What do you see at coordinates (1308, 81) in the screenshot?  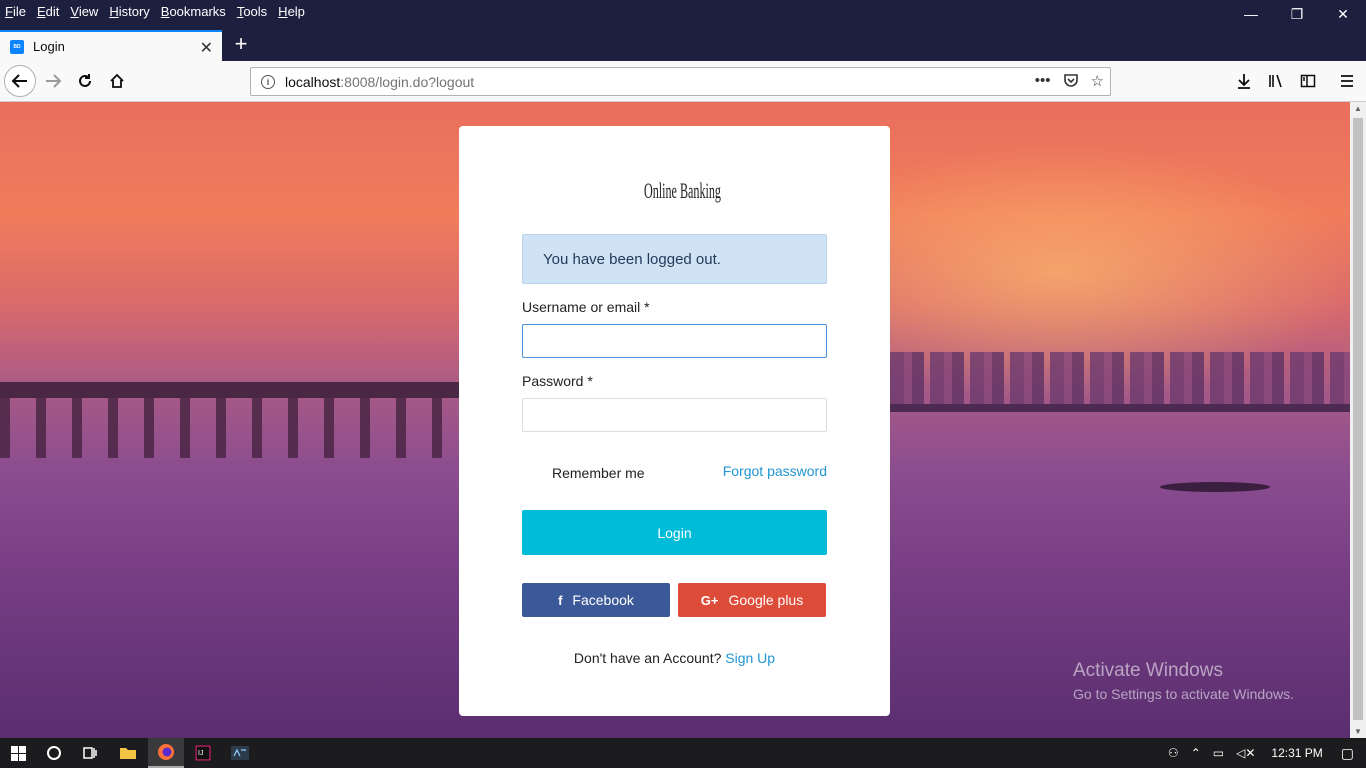 I see `sidebar-icon` at bounding box center [1308, 81].